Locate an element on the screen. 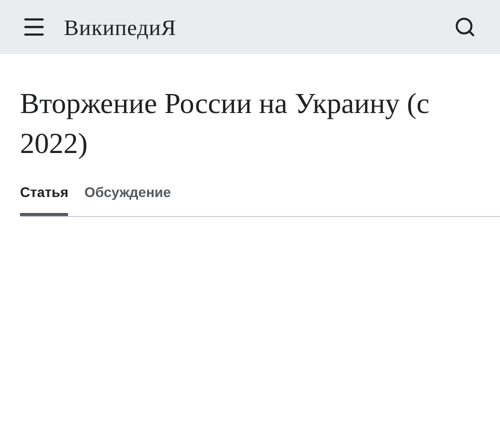 The height and width of the screenshot is (430, 500). wikipedia-logo: ВикипедиЯ is located at coordinates (120, 27).